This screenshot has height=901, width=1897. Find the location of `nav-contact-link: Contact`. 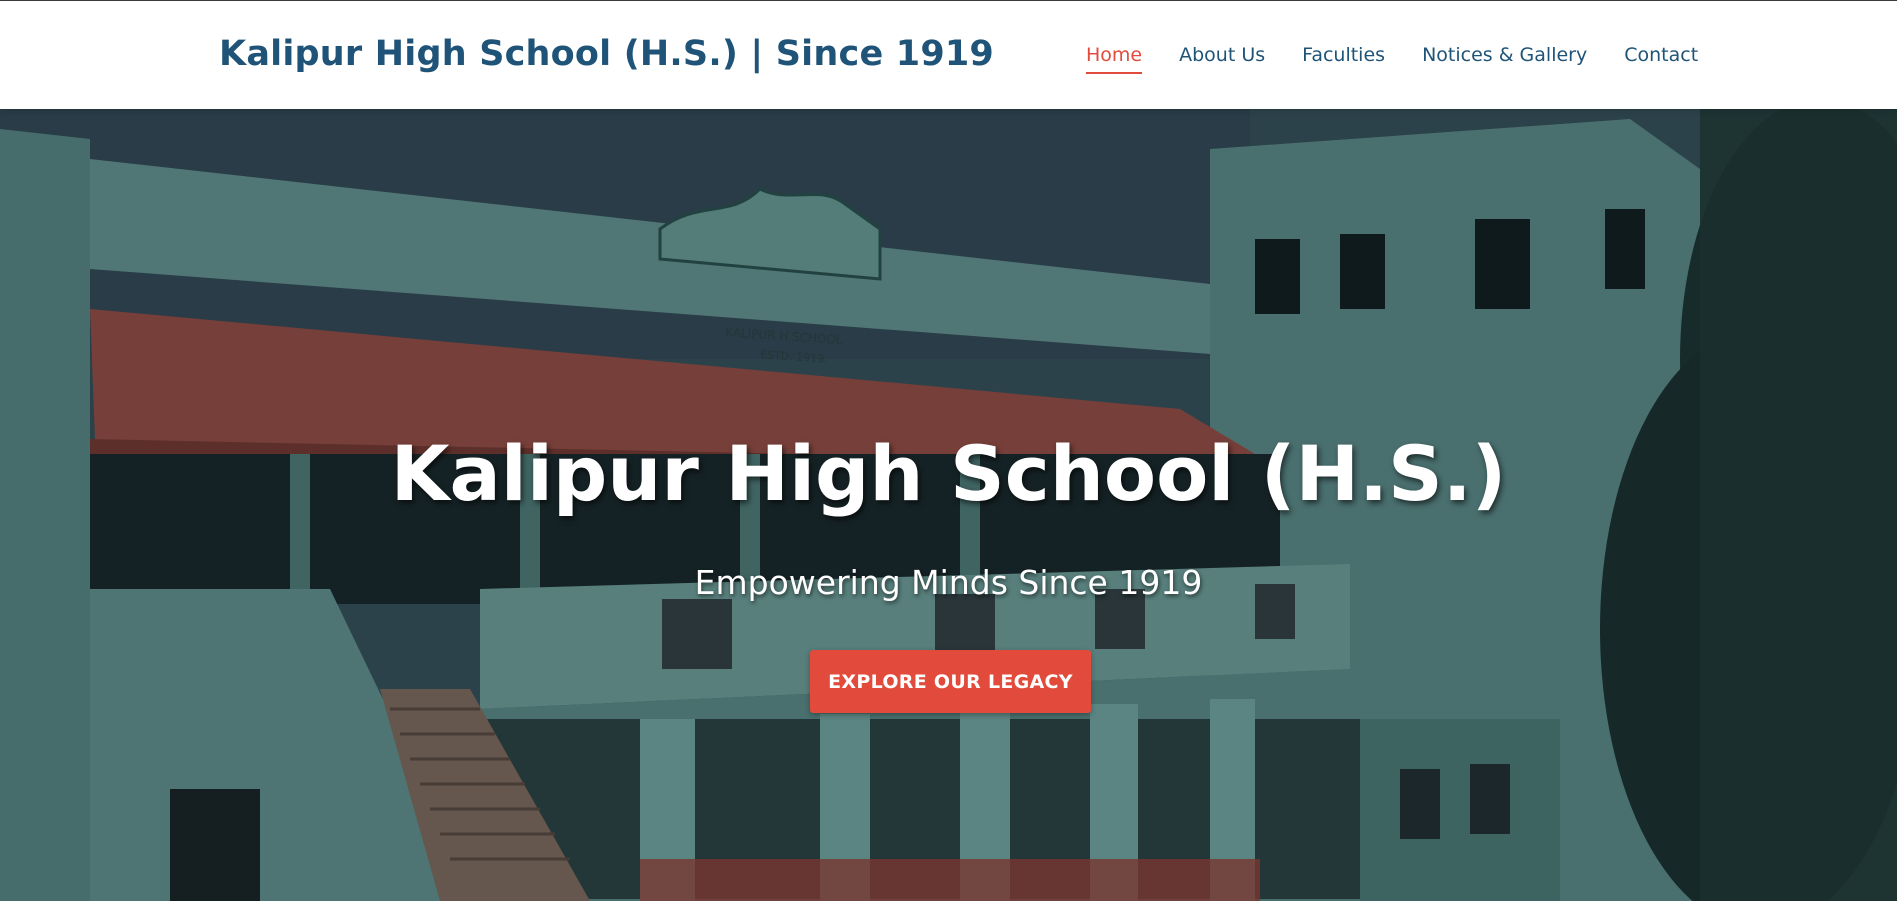

nav-contact-link: Contact is located at coordinates (1661, 55).